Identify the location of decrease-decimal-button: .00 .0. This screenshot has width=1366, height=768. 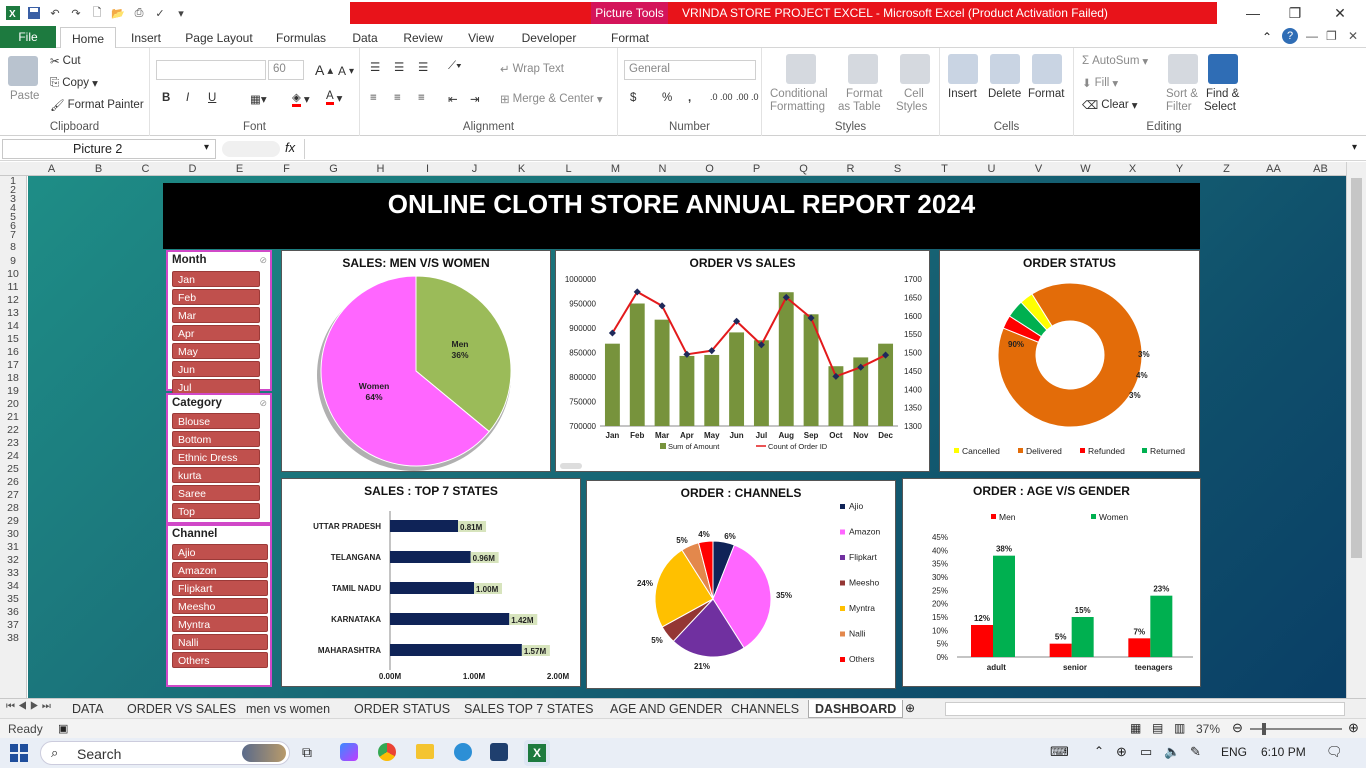
(747, 97).